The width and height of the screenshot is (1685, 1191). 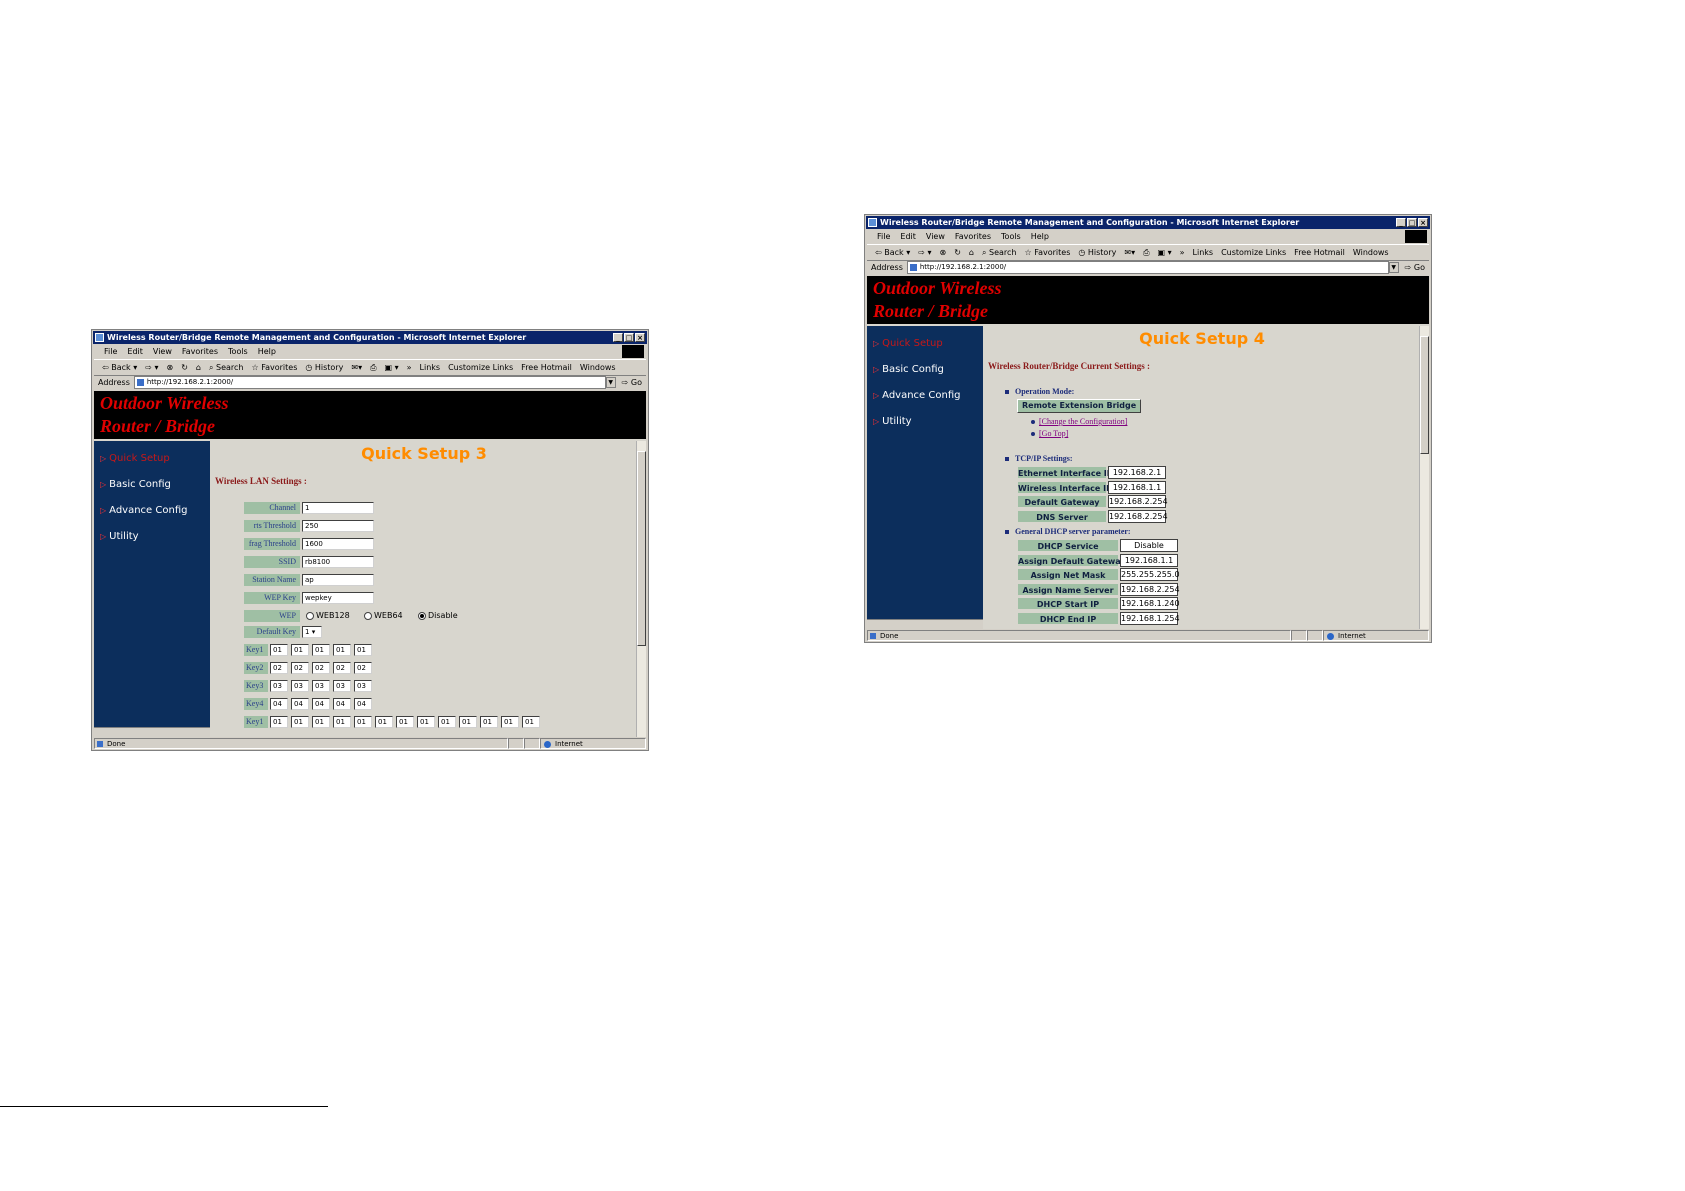 What do you see at coordinates (312, 632) in the screenshot?
I see `default-key-select: 1 ▾` at bounding box center [312, 632].